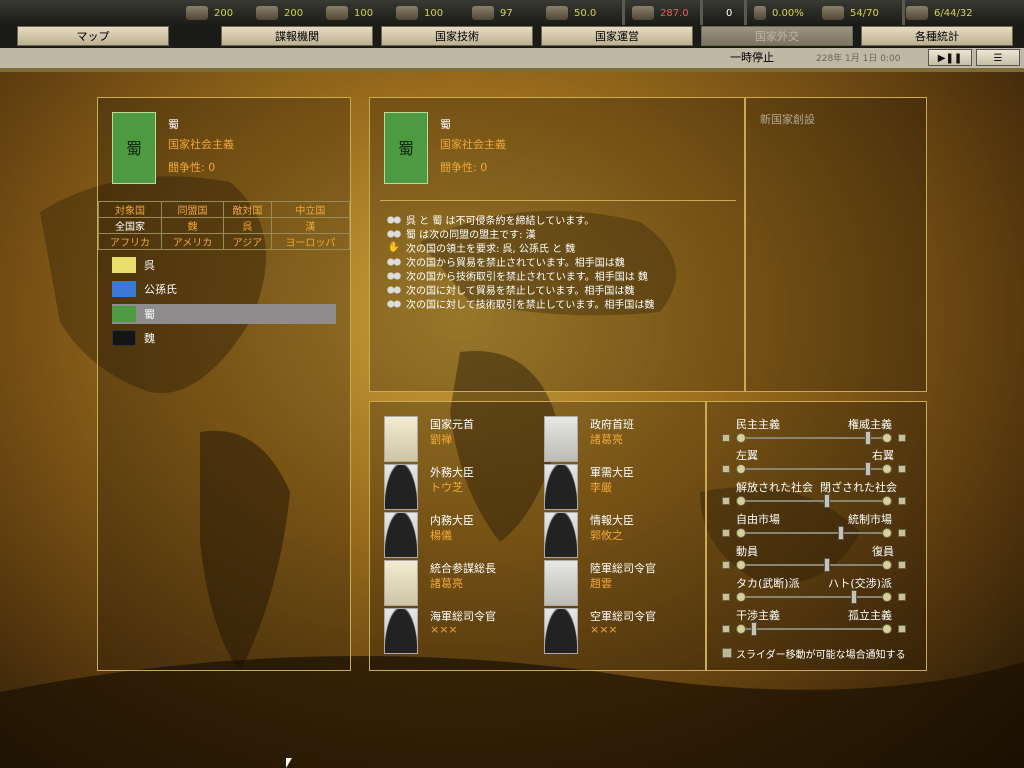 The height and width of the screenshot is (768, 1024). I want to click on nation-item-gongsun: 公孫氏, so click(224, 289).